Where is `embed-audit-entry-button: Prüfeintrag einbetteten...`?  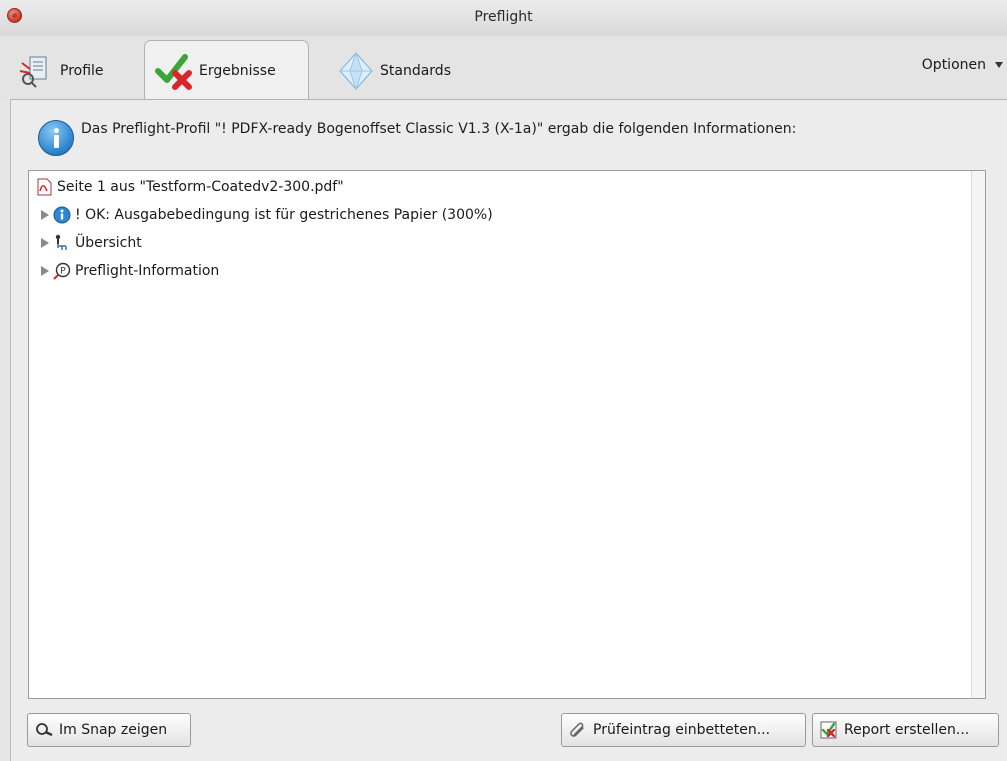 embed-audit-entry-button: Prüfeintrag einbetteten... is located at coordinates (683, 730).